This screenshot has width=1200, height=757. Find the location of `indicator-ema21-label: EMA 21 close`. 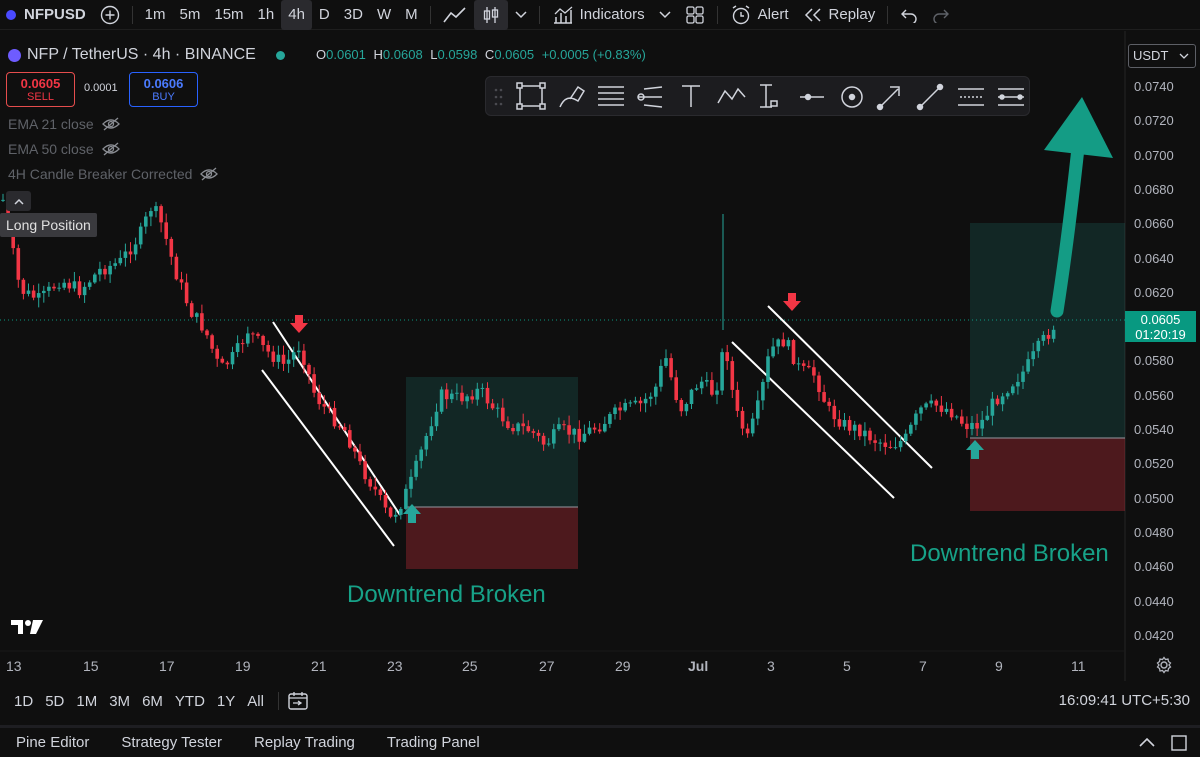

indicator-ema21-label: EMA 21 close is located at coordinates (51, 124).